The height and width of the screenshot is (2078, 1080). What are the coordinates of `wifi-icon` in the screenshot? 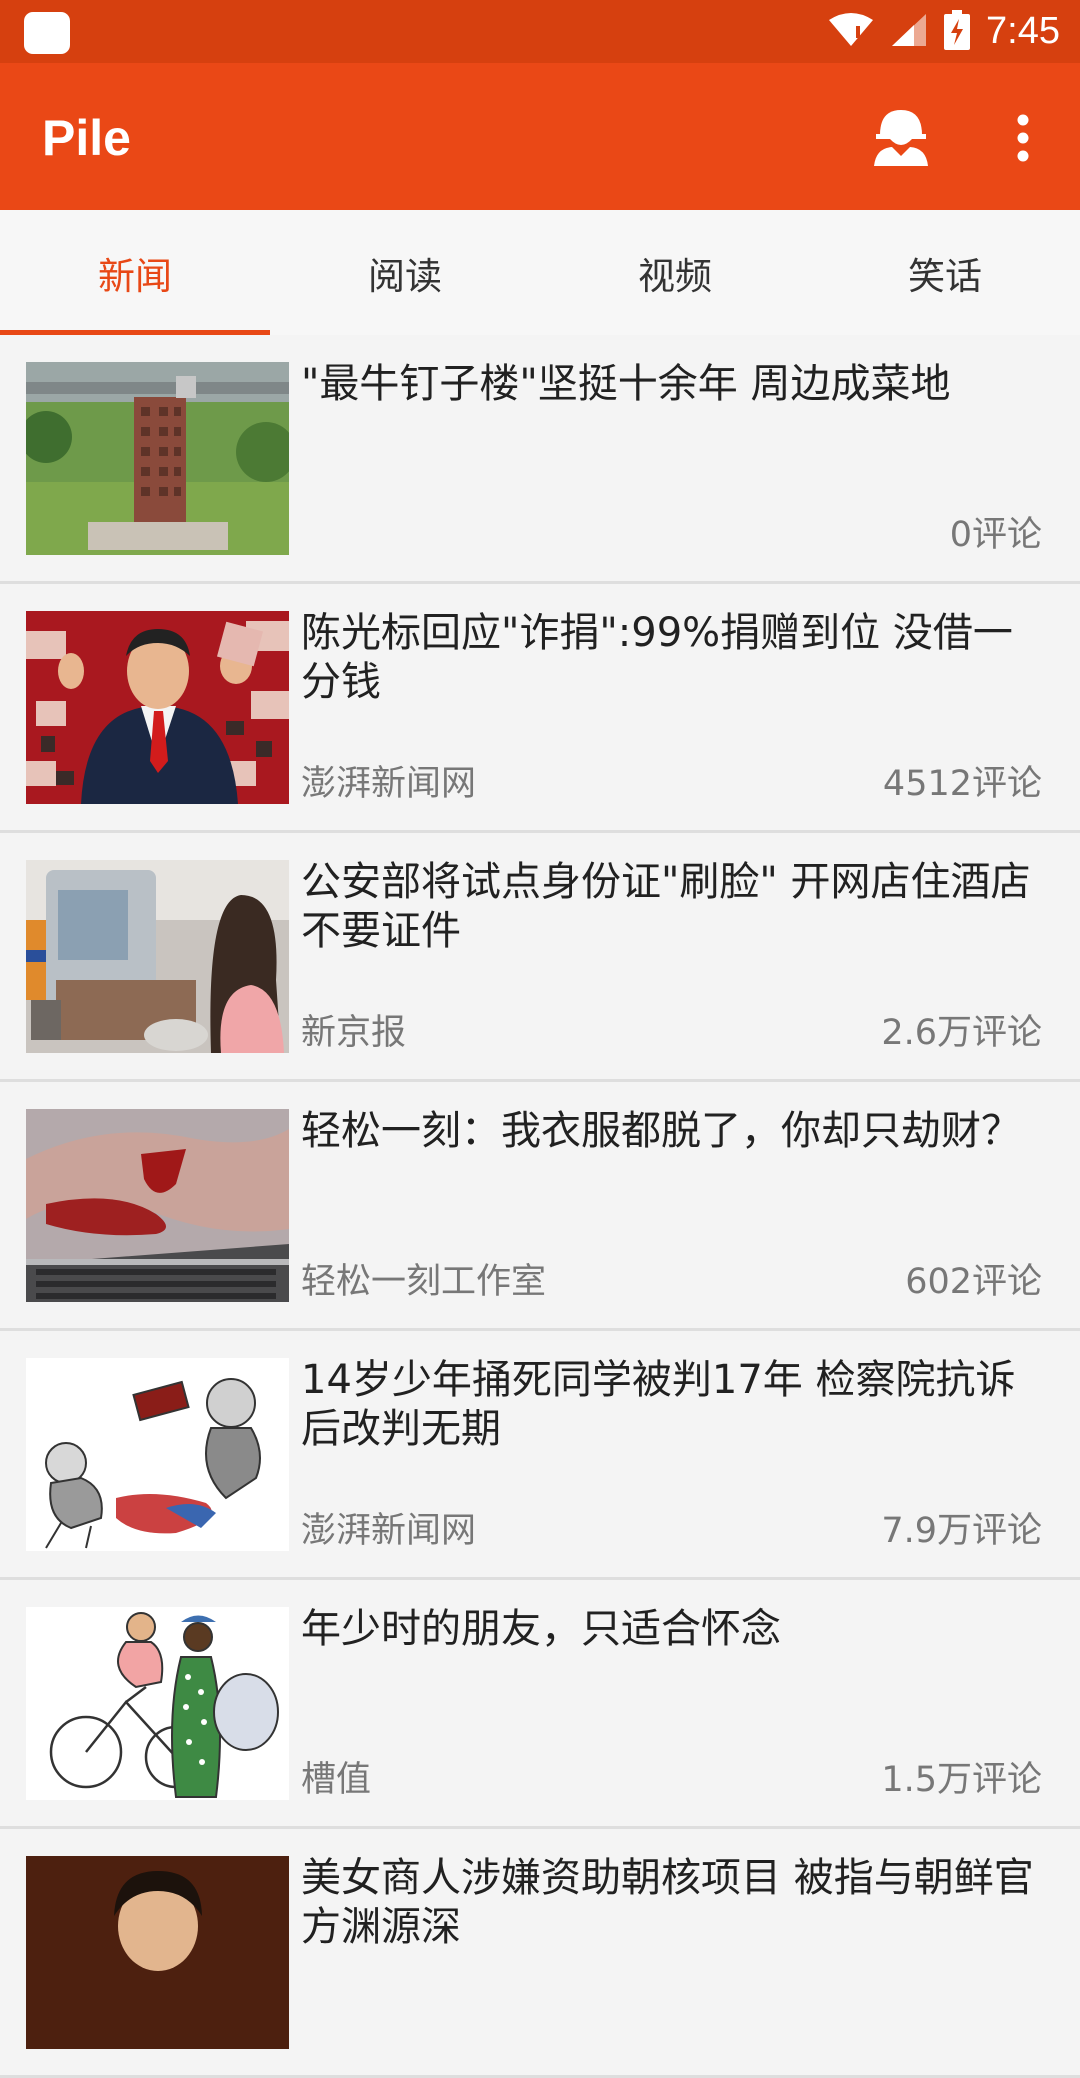 It's located at (851, 32).